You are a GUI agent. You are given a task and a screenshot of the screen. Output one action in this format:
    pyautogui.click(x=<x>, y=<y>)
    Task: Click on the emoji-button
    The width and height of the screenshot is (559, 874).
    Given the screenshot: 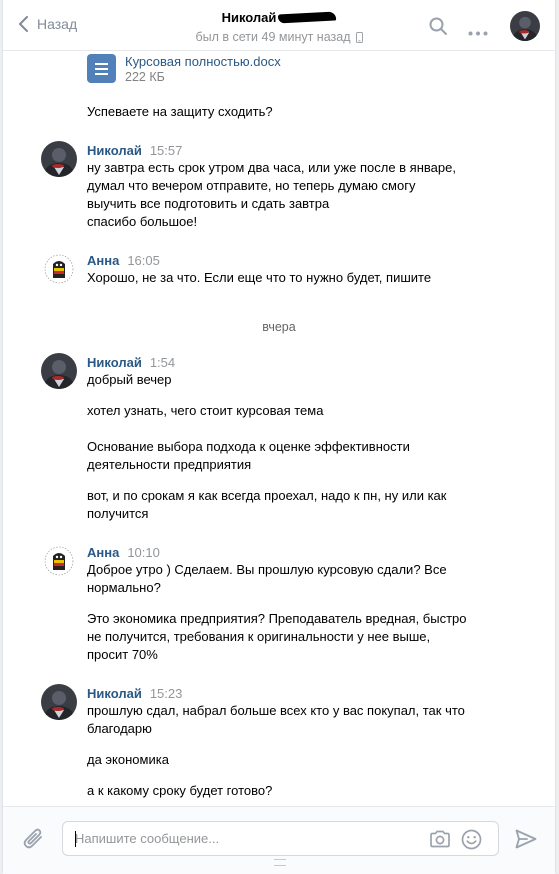 What is the action you would take?
    pyautogui.click(x=471, y=841)
    